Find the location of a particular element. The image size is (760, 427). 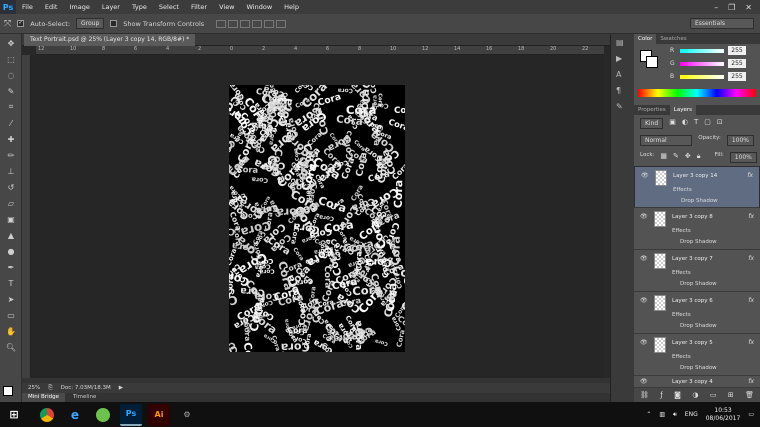

align-middle-icon is located at coordinates (233, 23).